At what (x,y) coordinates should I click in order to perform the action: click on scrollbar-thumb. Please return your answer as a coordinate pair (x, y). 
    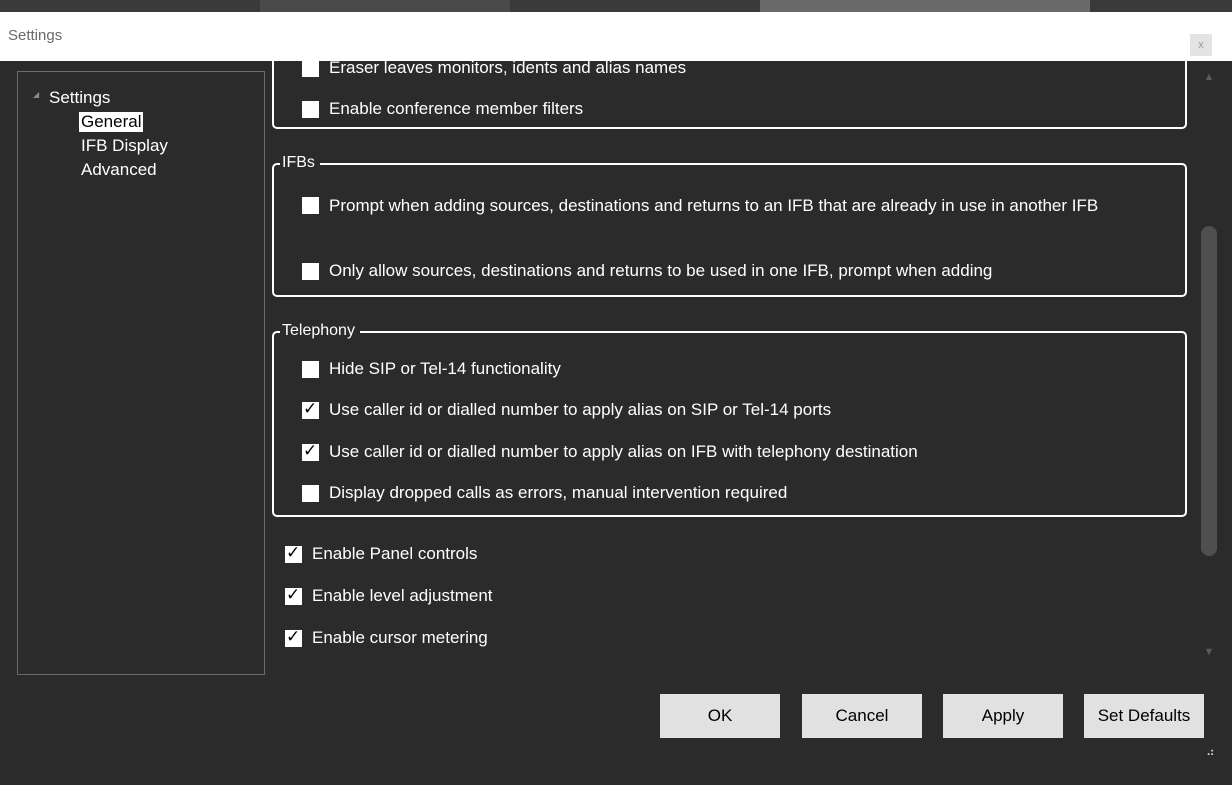
    Looking at the image, I should click on (1209, 391).